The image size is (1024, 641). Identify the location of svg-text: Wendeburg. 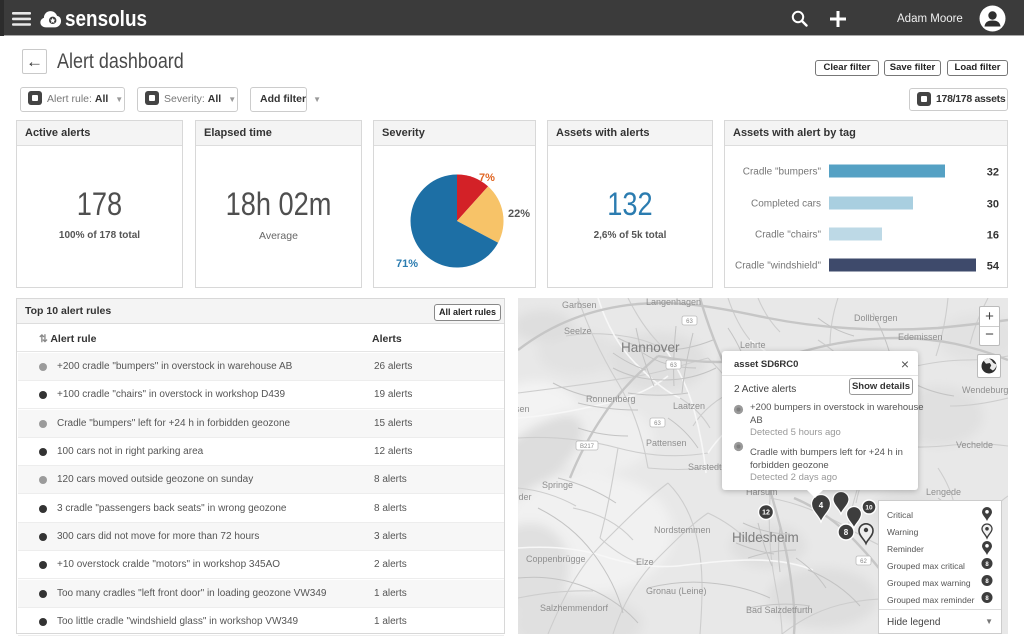
(985, 390).